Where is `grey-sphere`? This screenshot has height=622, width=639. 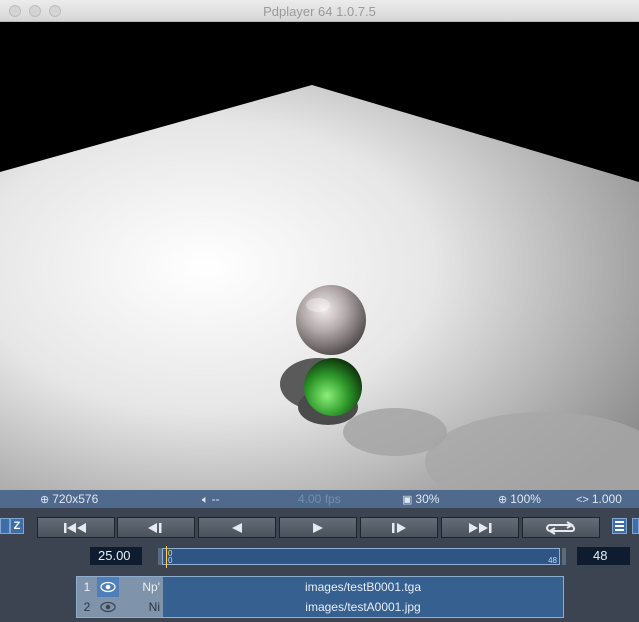 grey-sphere is located at coordinates (331, 320).